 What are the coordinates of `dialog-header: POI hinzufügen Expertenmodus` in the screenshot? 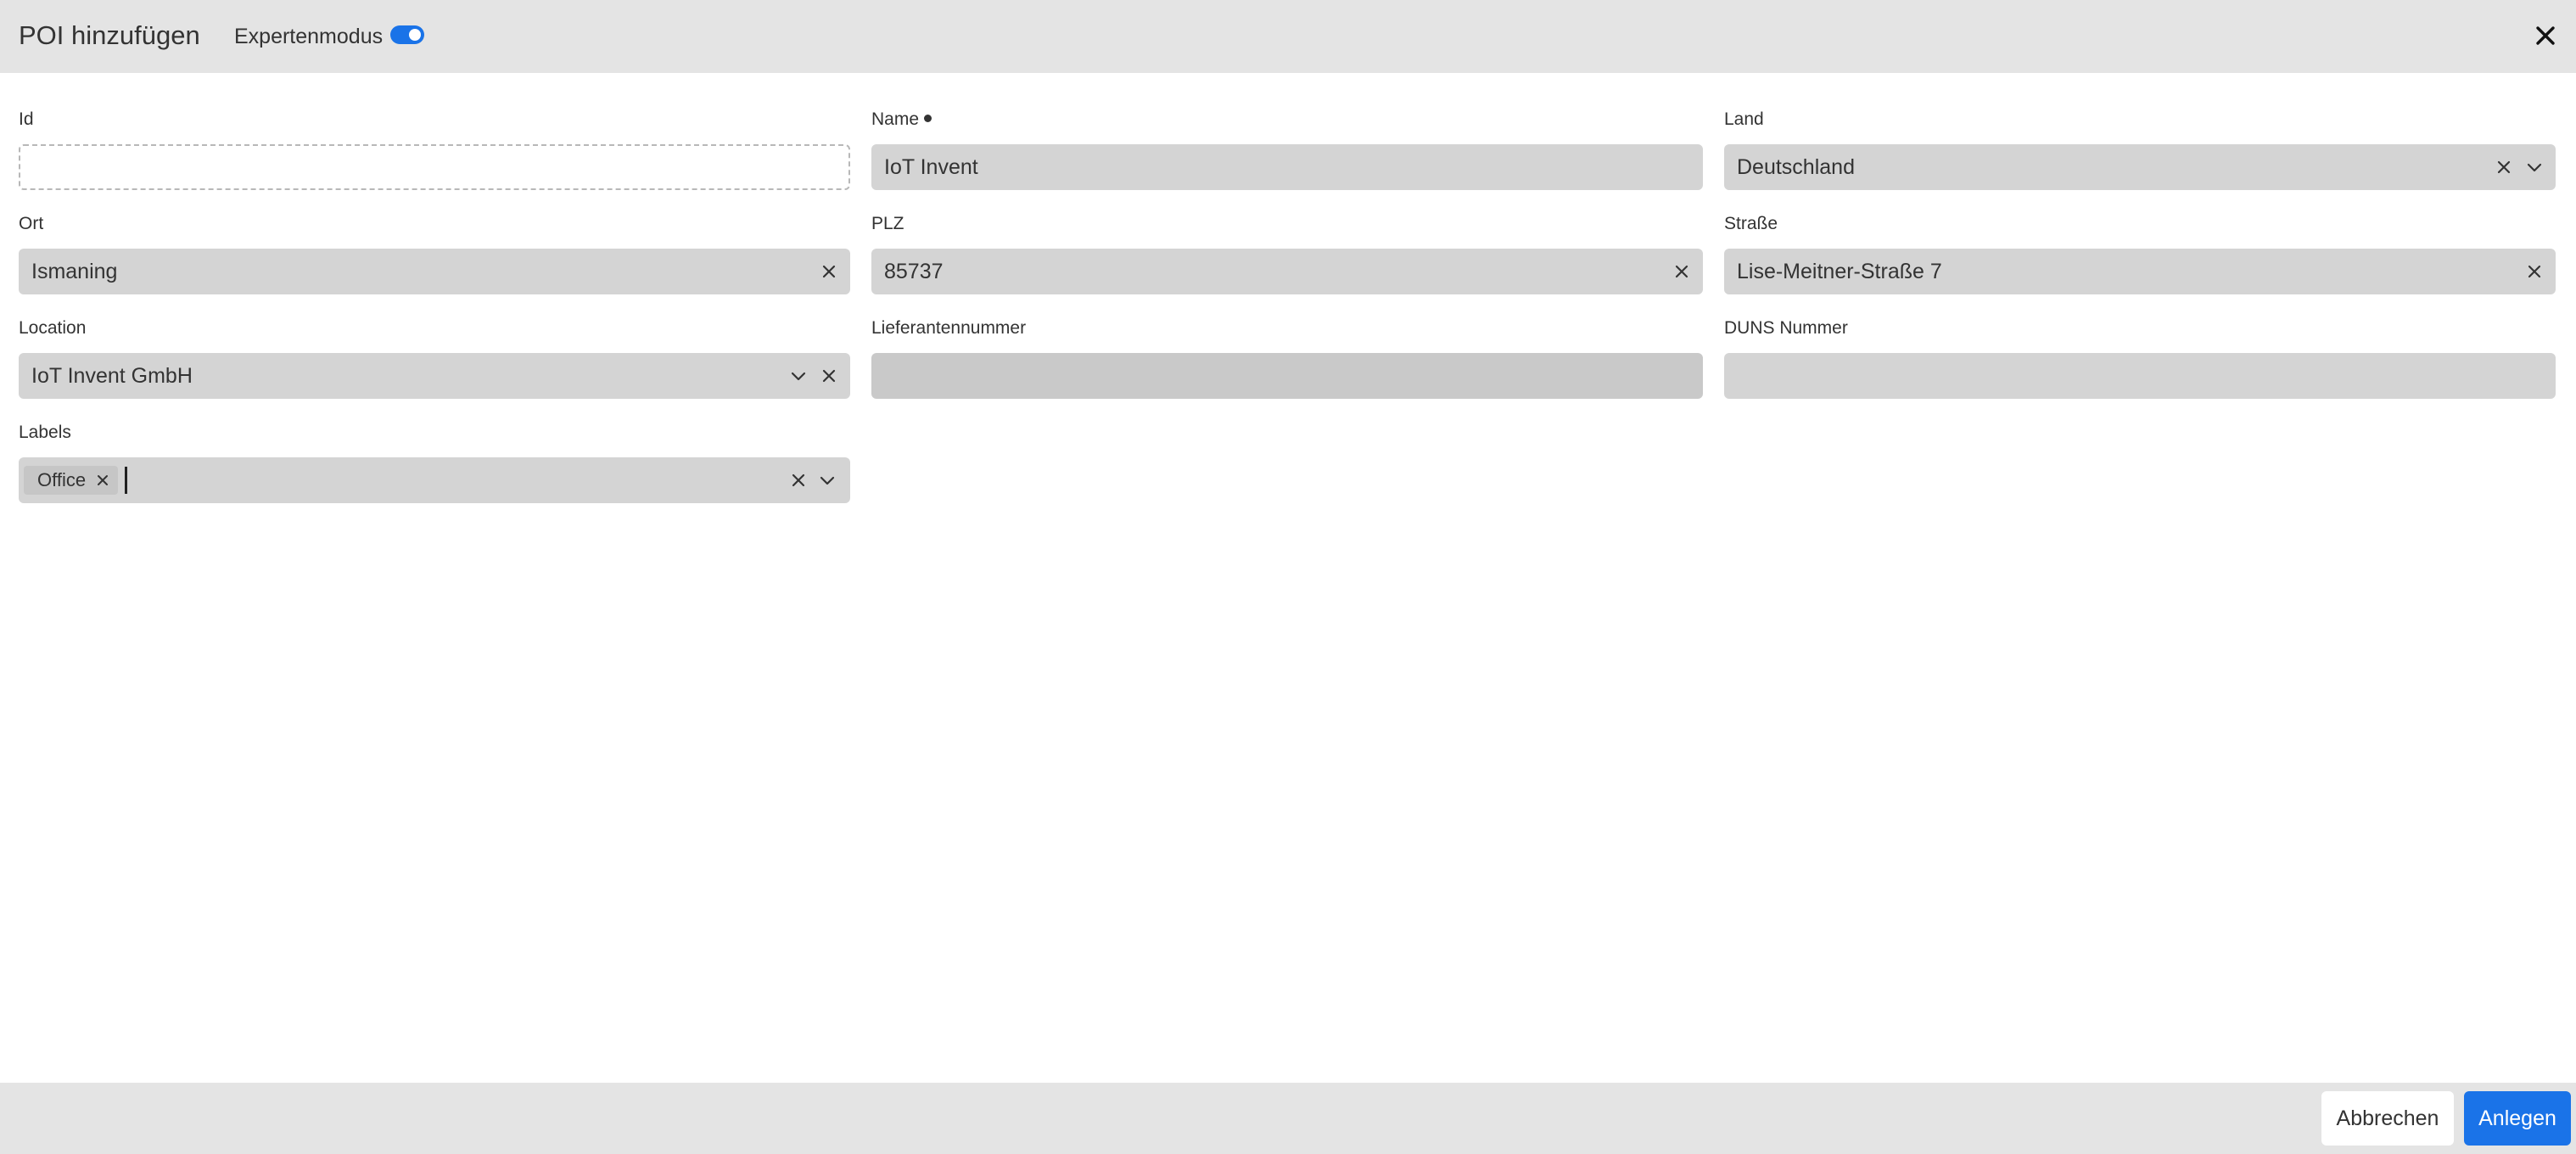 It's located at (1288, 36).